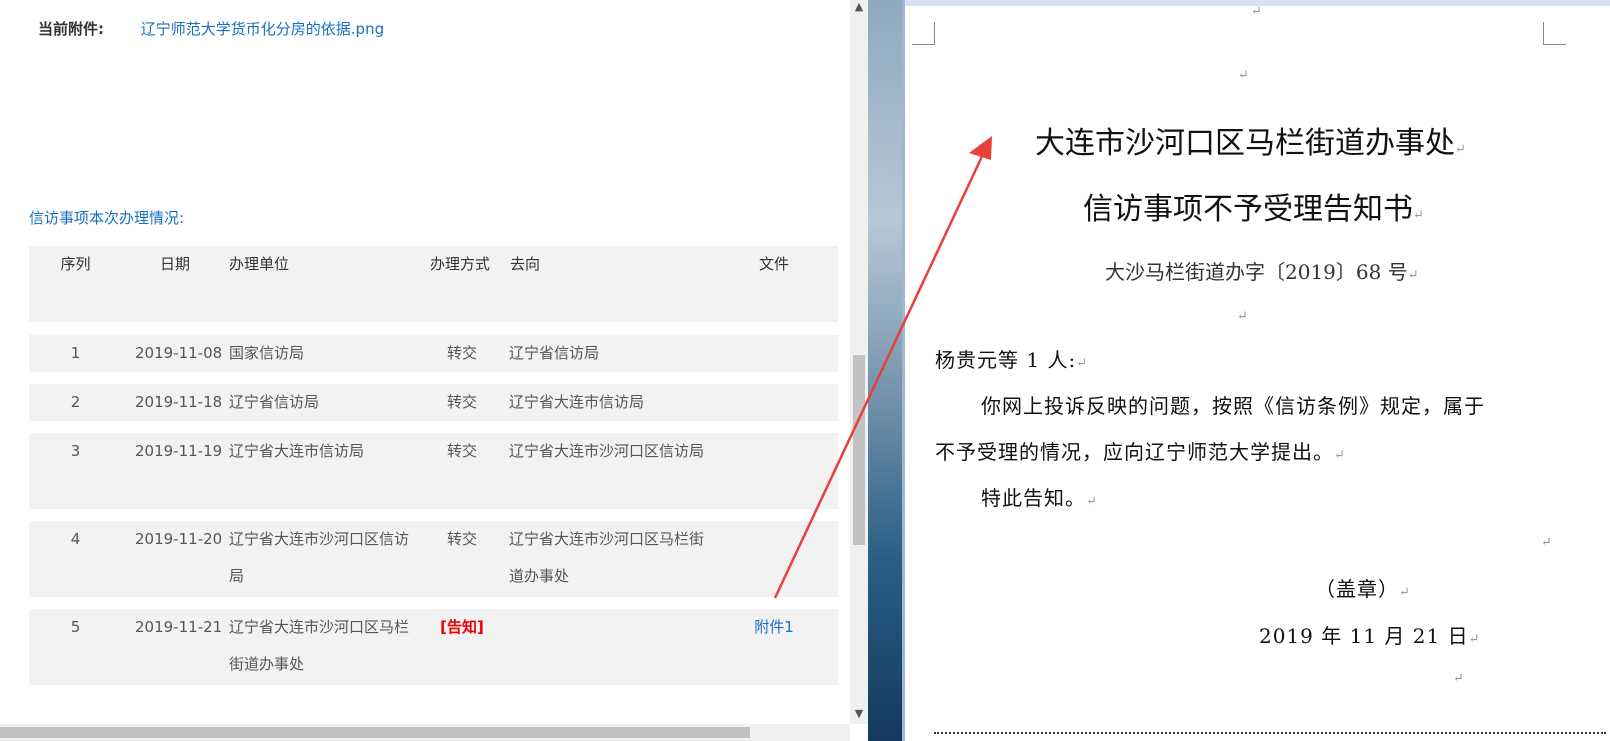 Image resolution: width=1610 pixels, height=741 pixels. Describe the element at coordinates (980, 148) in the screenshot. I see `arrow-head` at that location.